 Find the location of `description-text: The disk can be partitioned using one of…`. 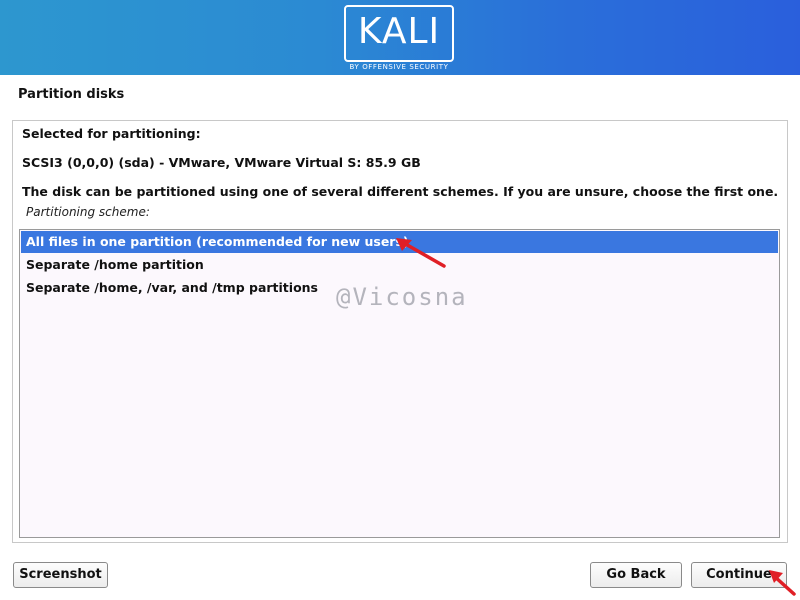

description-text: The disk can be partitioned using one of… is located at coordinates (400, 191).